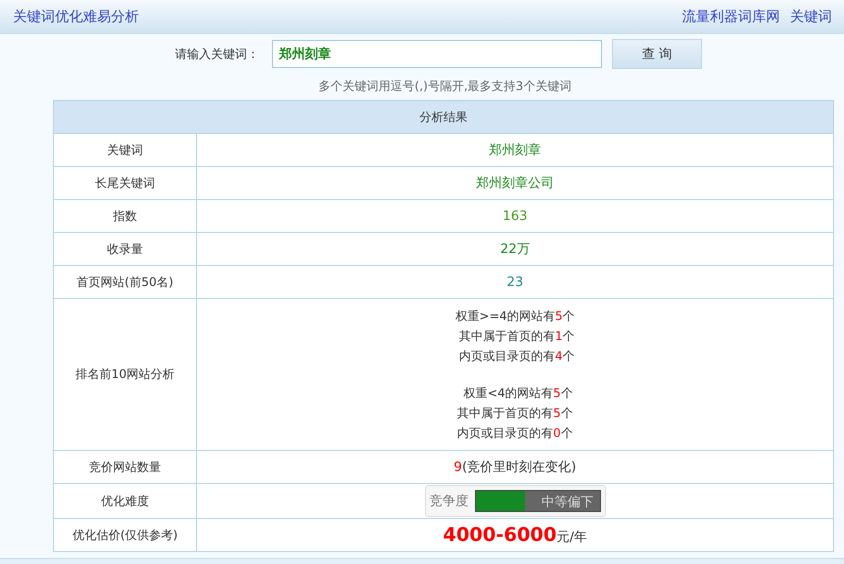 The image size is (844, 564). I want to click on analysis-line: 权重<4的网站有5个, so click(518, 393).